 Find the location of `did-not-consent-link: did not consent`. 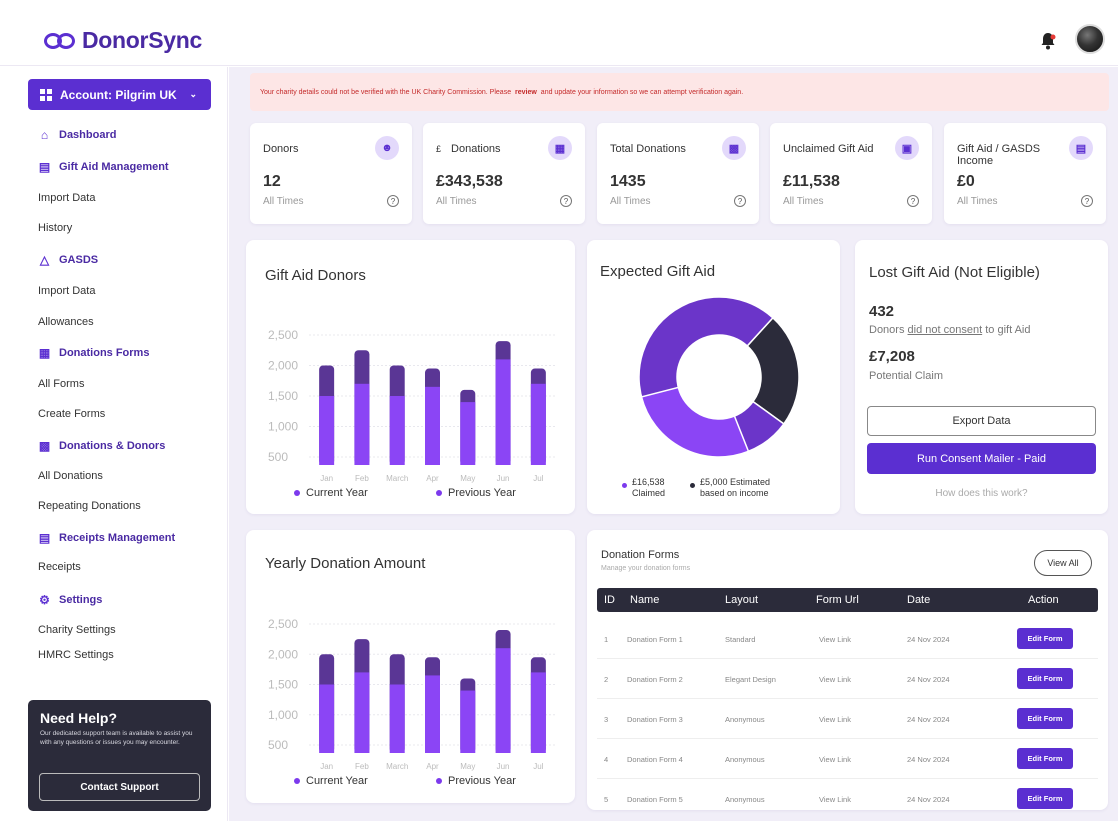

did-not-consent-link: did not consent is located at coordinates (945, 330).